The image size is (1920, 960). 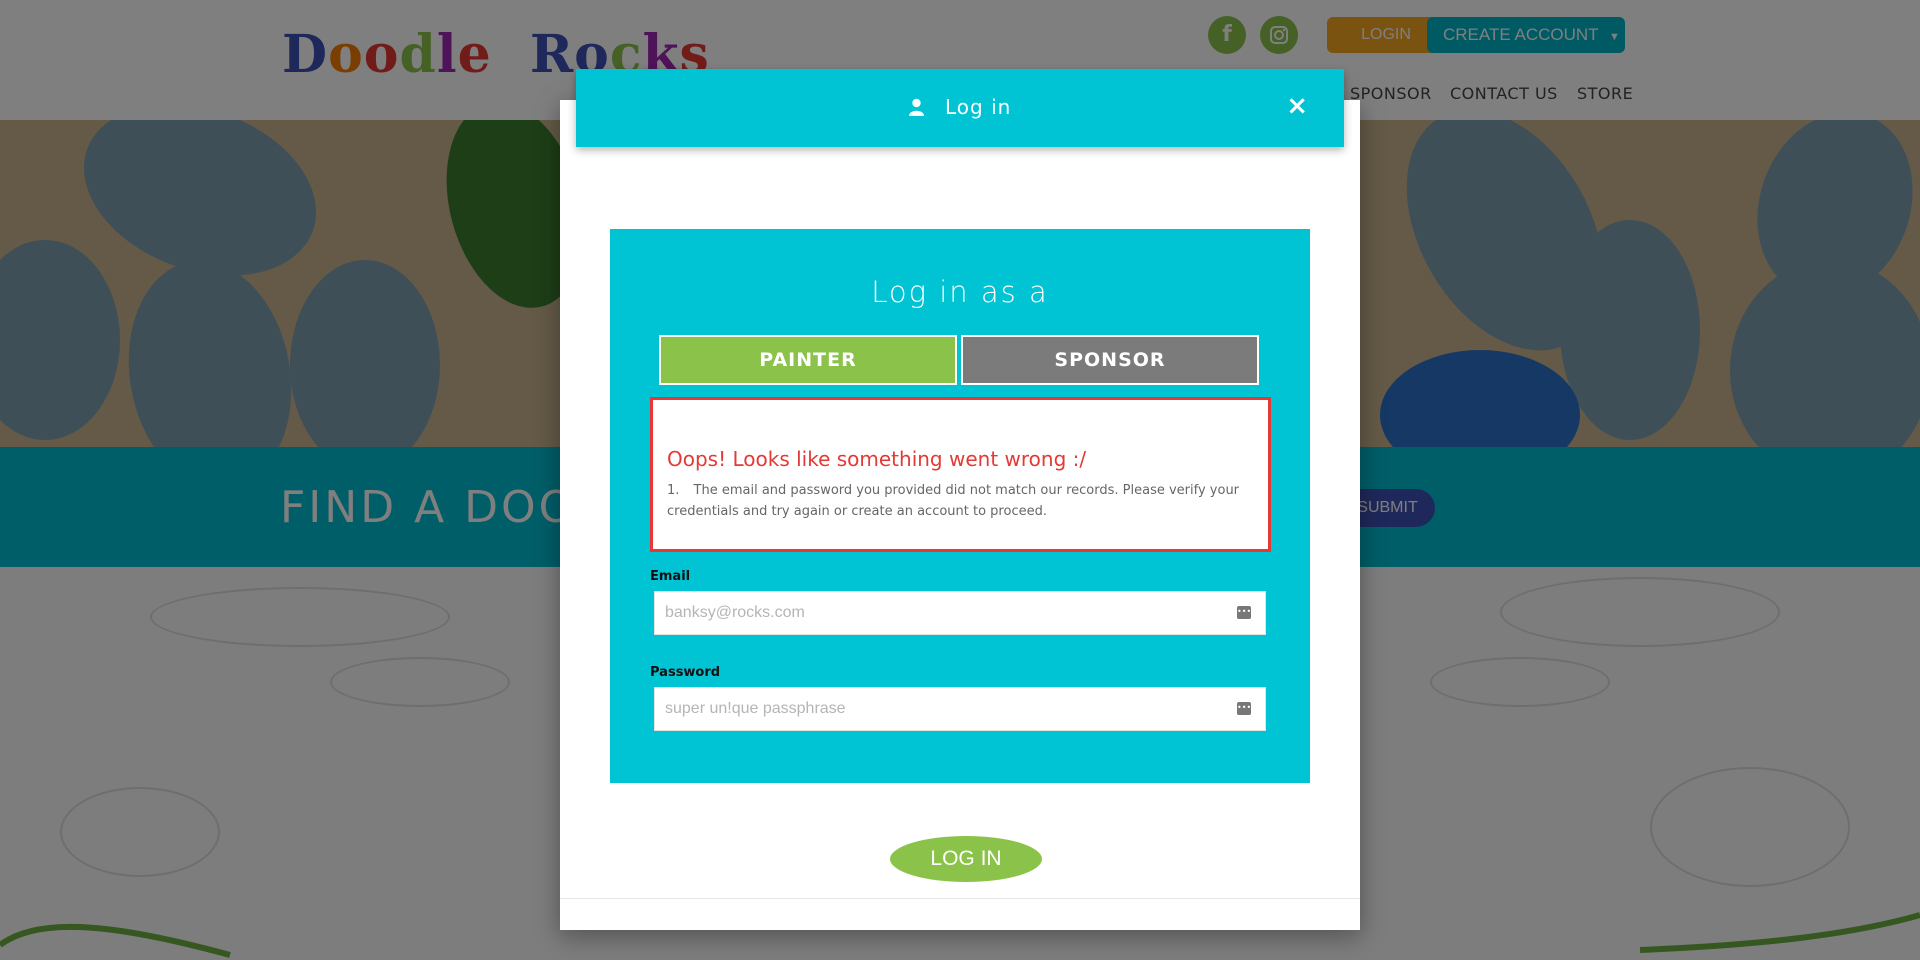 What do you see at coordinates (960, 292) in the screenshot?
I see `login-as-heading: Log in as a` at bounding box center [960, 292].